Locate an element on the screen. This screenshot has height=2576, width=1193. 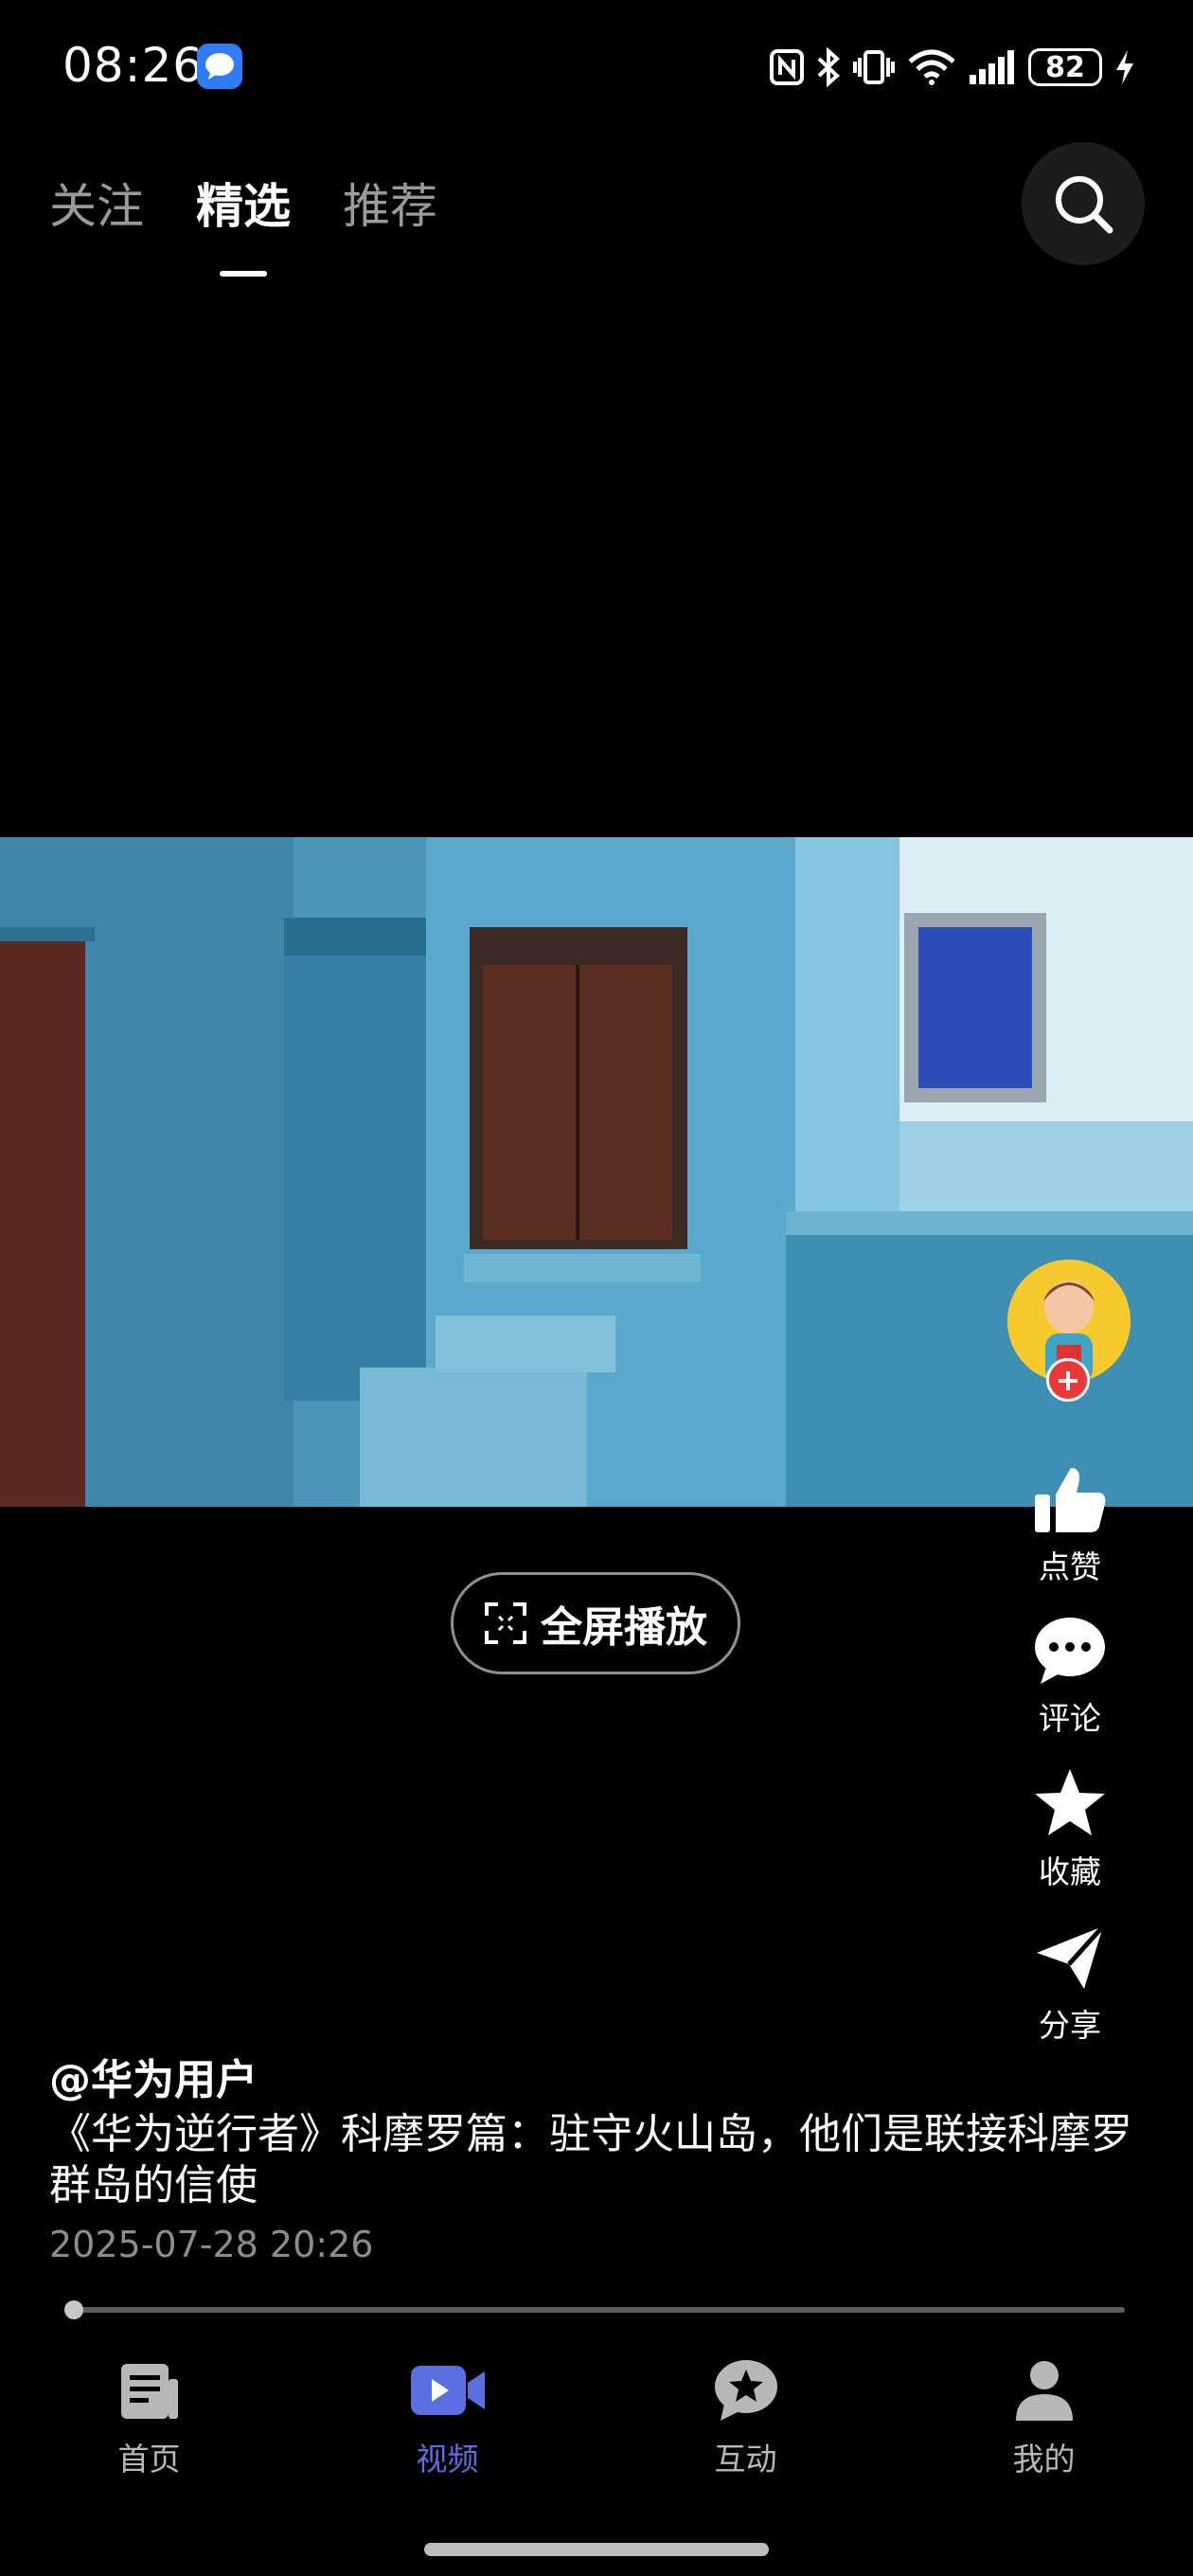
battery-icon: 82 is located at coordinates (1065, 67).